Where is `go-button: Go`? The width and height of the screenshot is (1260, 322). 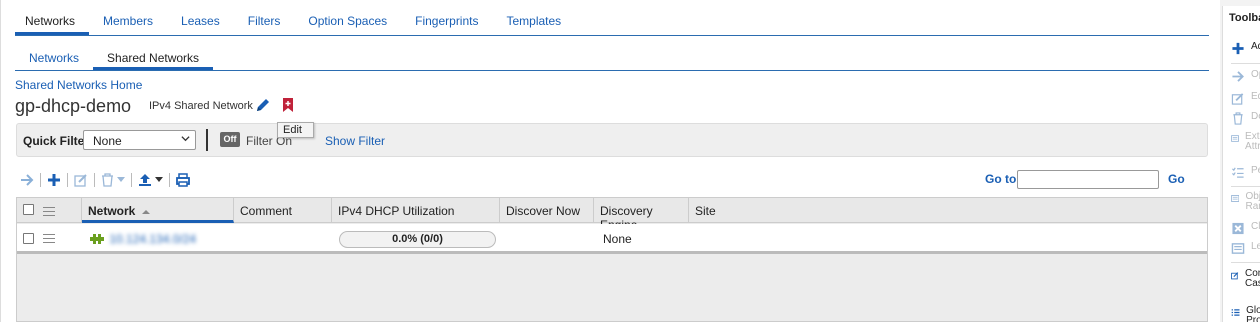
go-button: Go is located at coordinates (1176, 179).